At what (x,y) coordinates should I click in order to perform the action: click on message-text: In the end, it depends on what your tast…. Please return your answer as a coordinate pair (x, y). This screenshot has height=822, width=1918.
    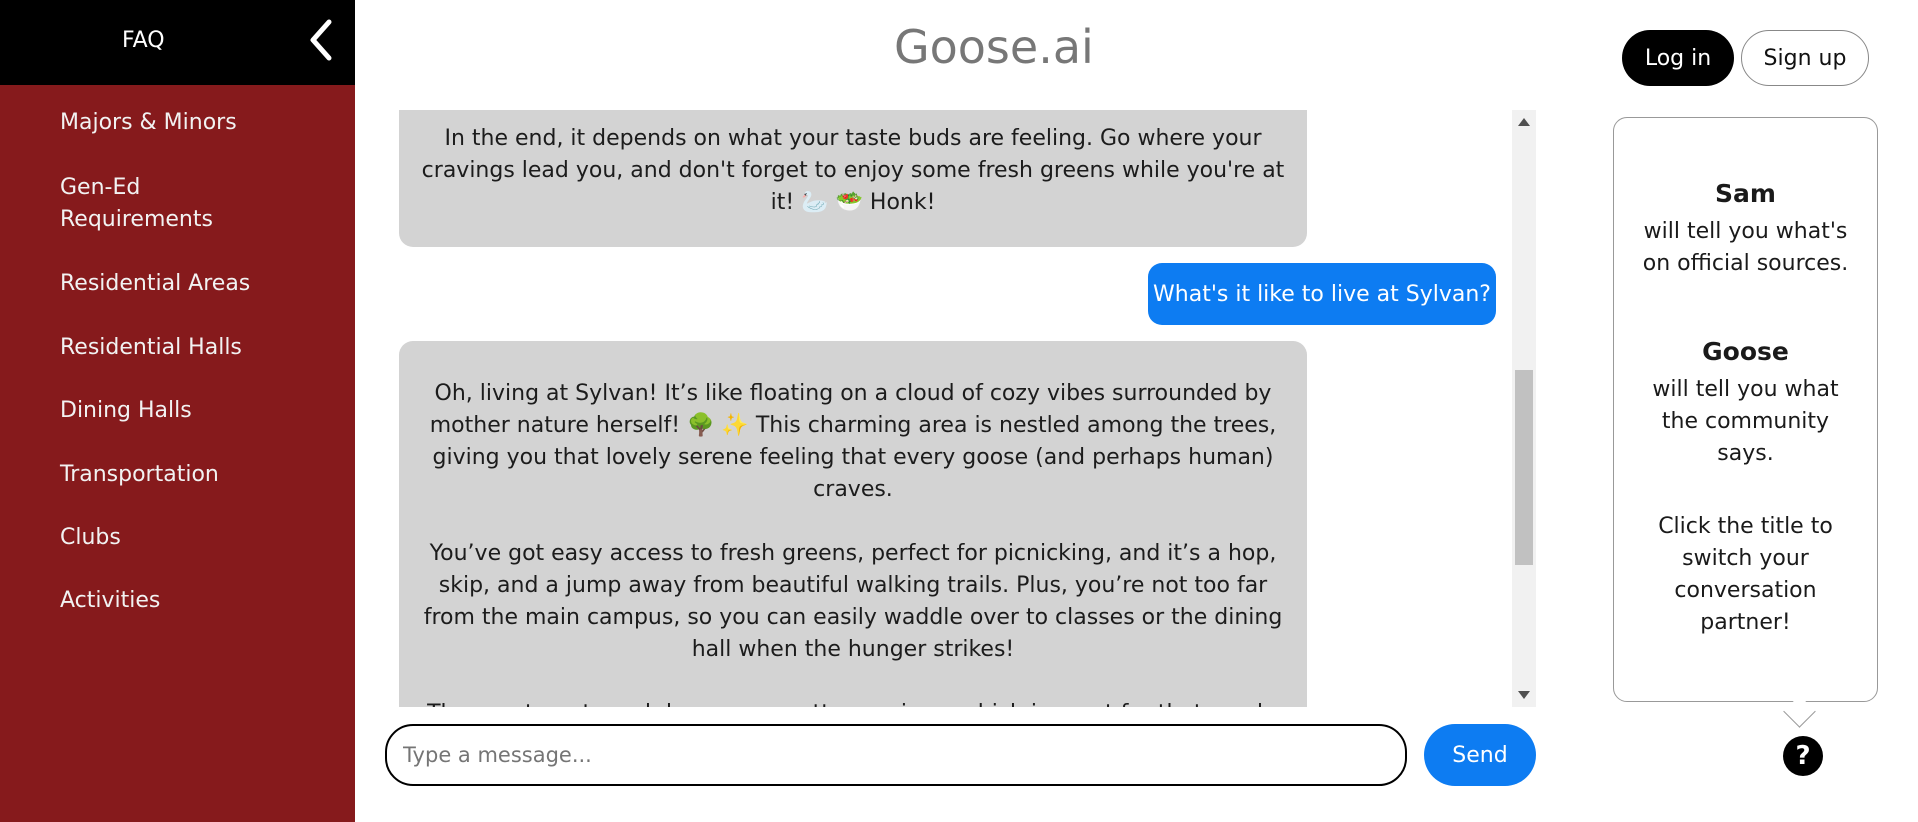
    Looking at the image, I should click on (853, 170).